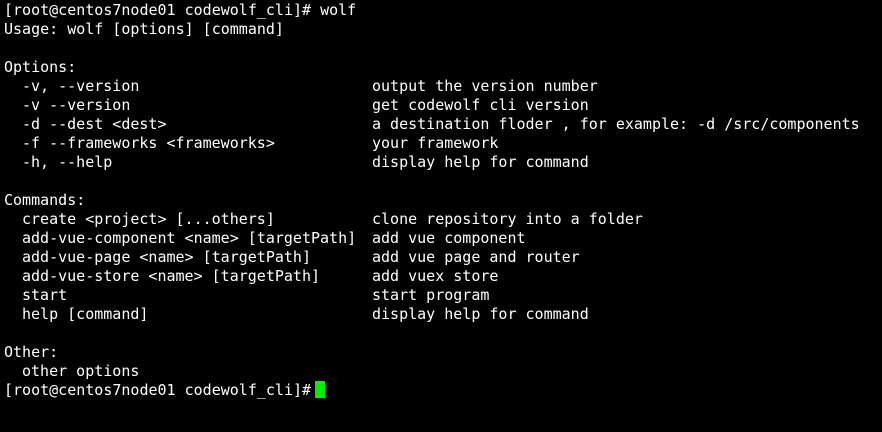 The image size is (882, 432). I want to click on command-name: add-vue-component <name> [targetPath], so click(189, 238).